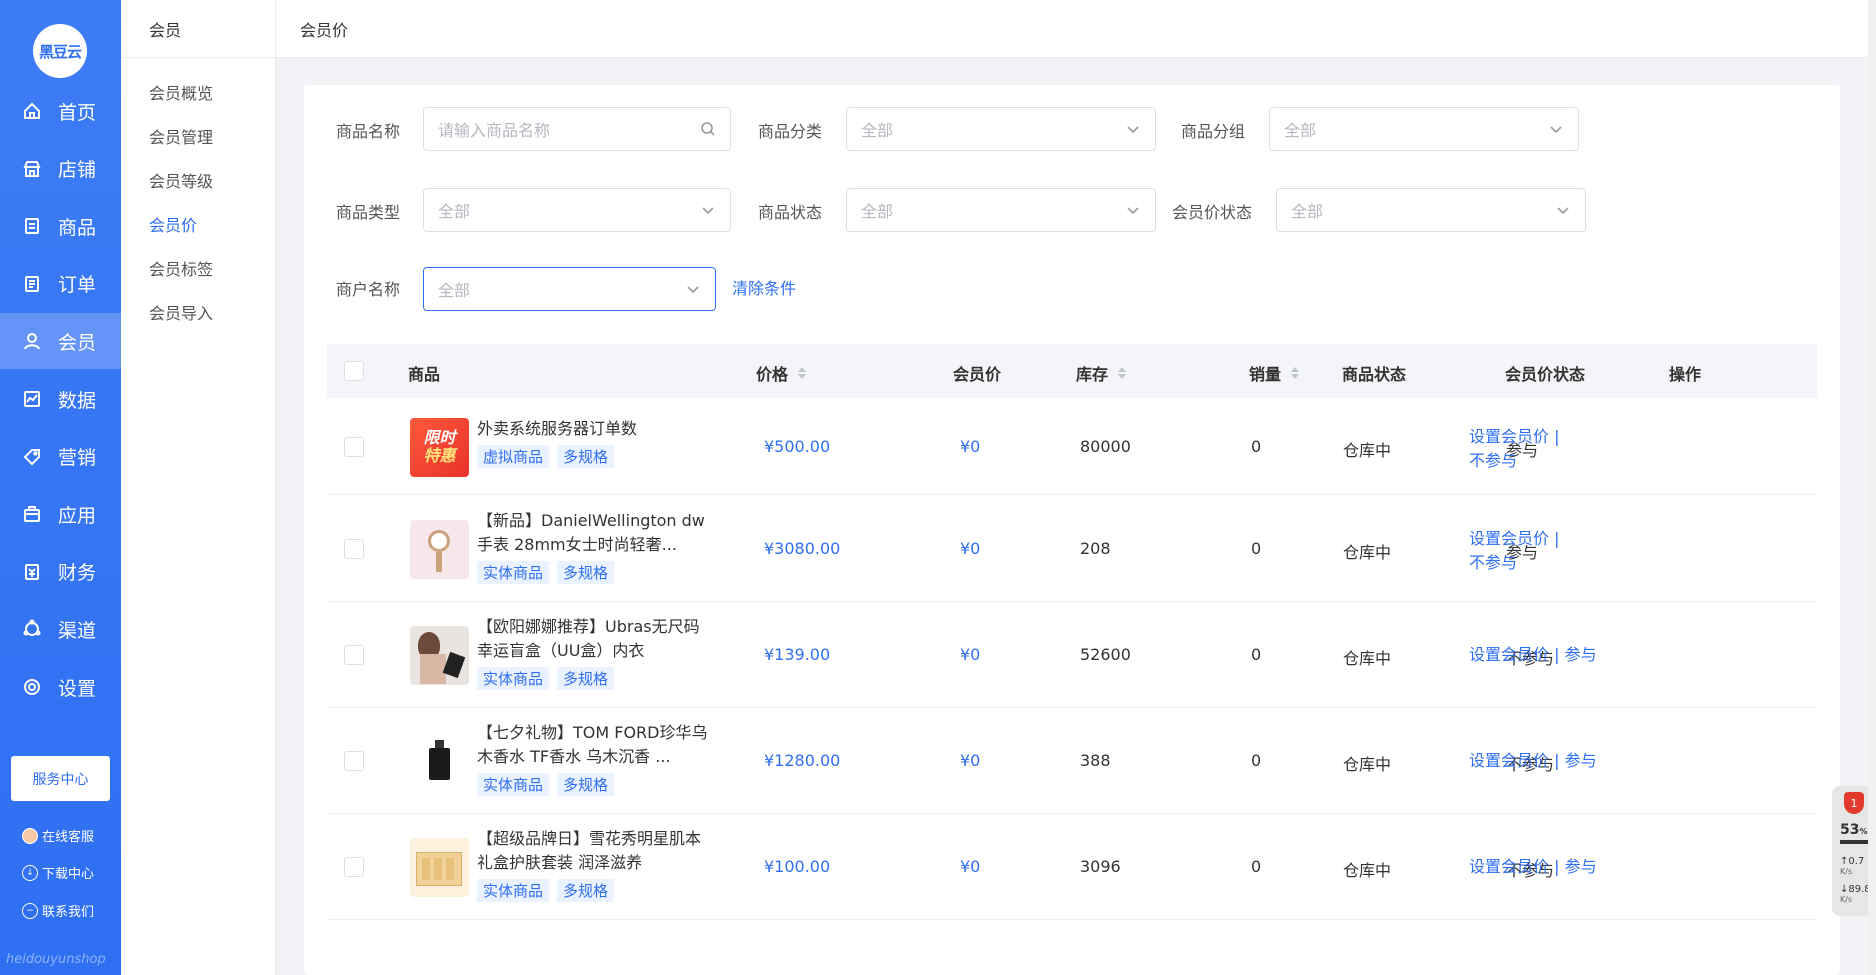 This screenshot has width=1876, height=975. I want to click on product-name: 外卖系统服务器订单数, so click(593, 429).